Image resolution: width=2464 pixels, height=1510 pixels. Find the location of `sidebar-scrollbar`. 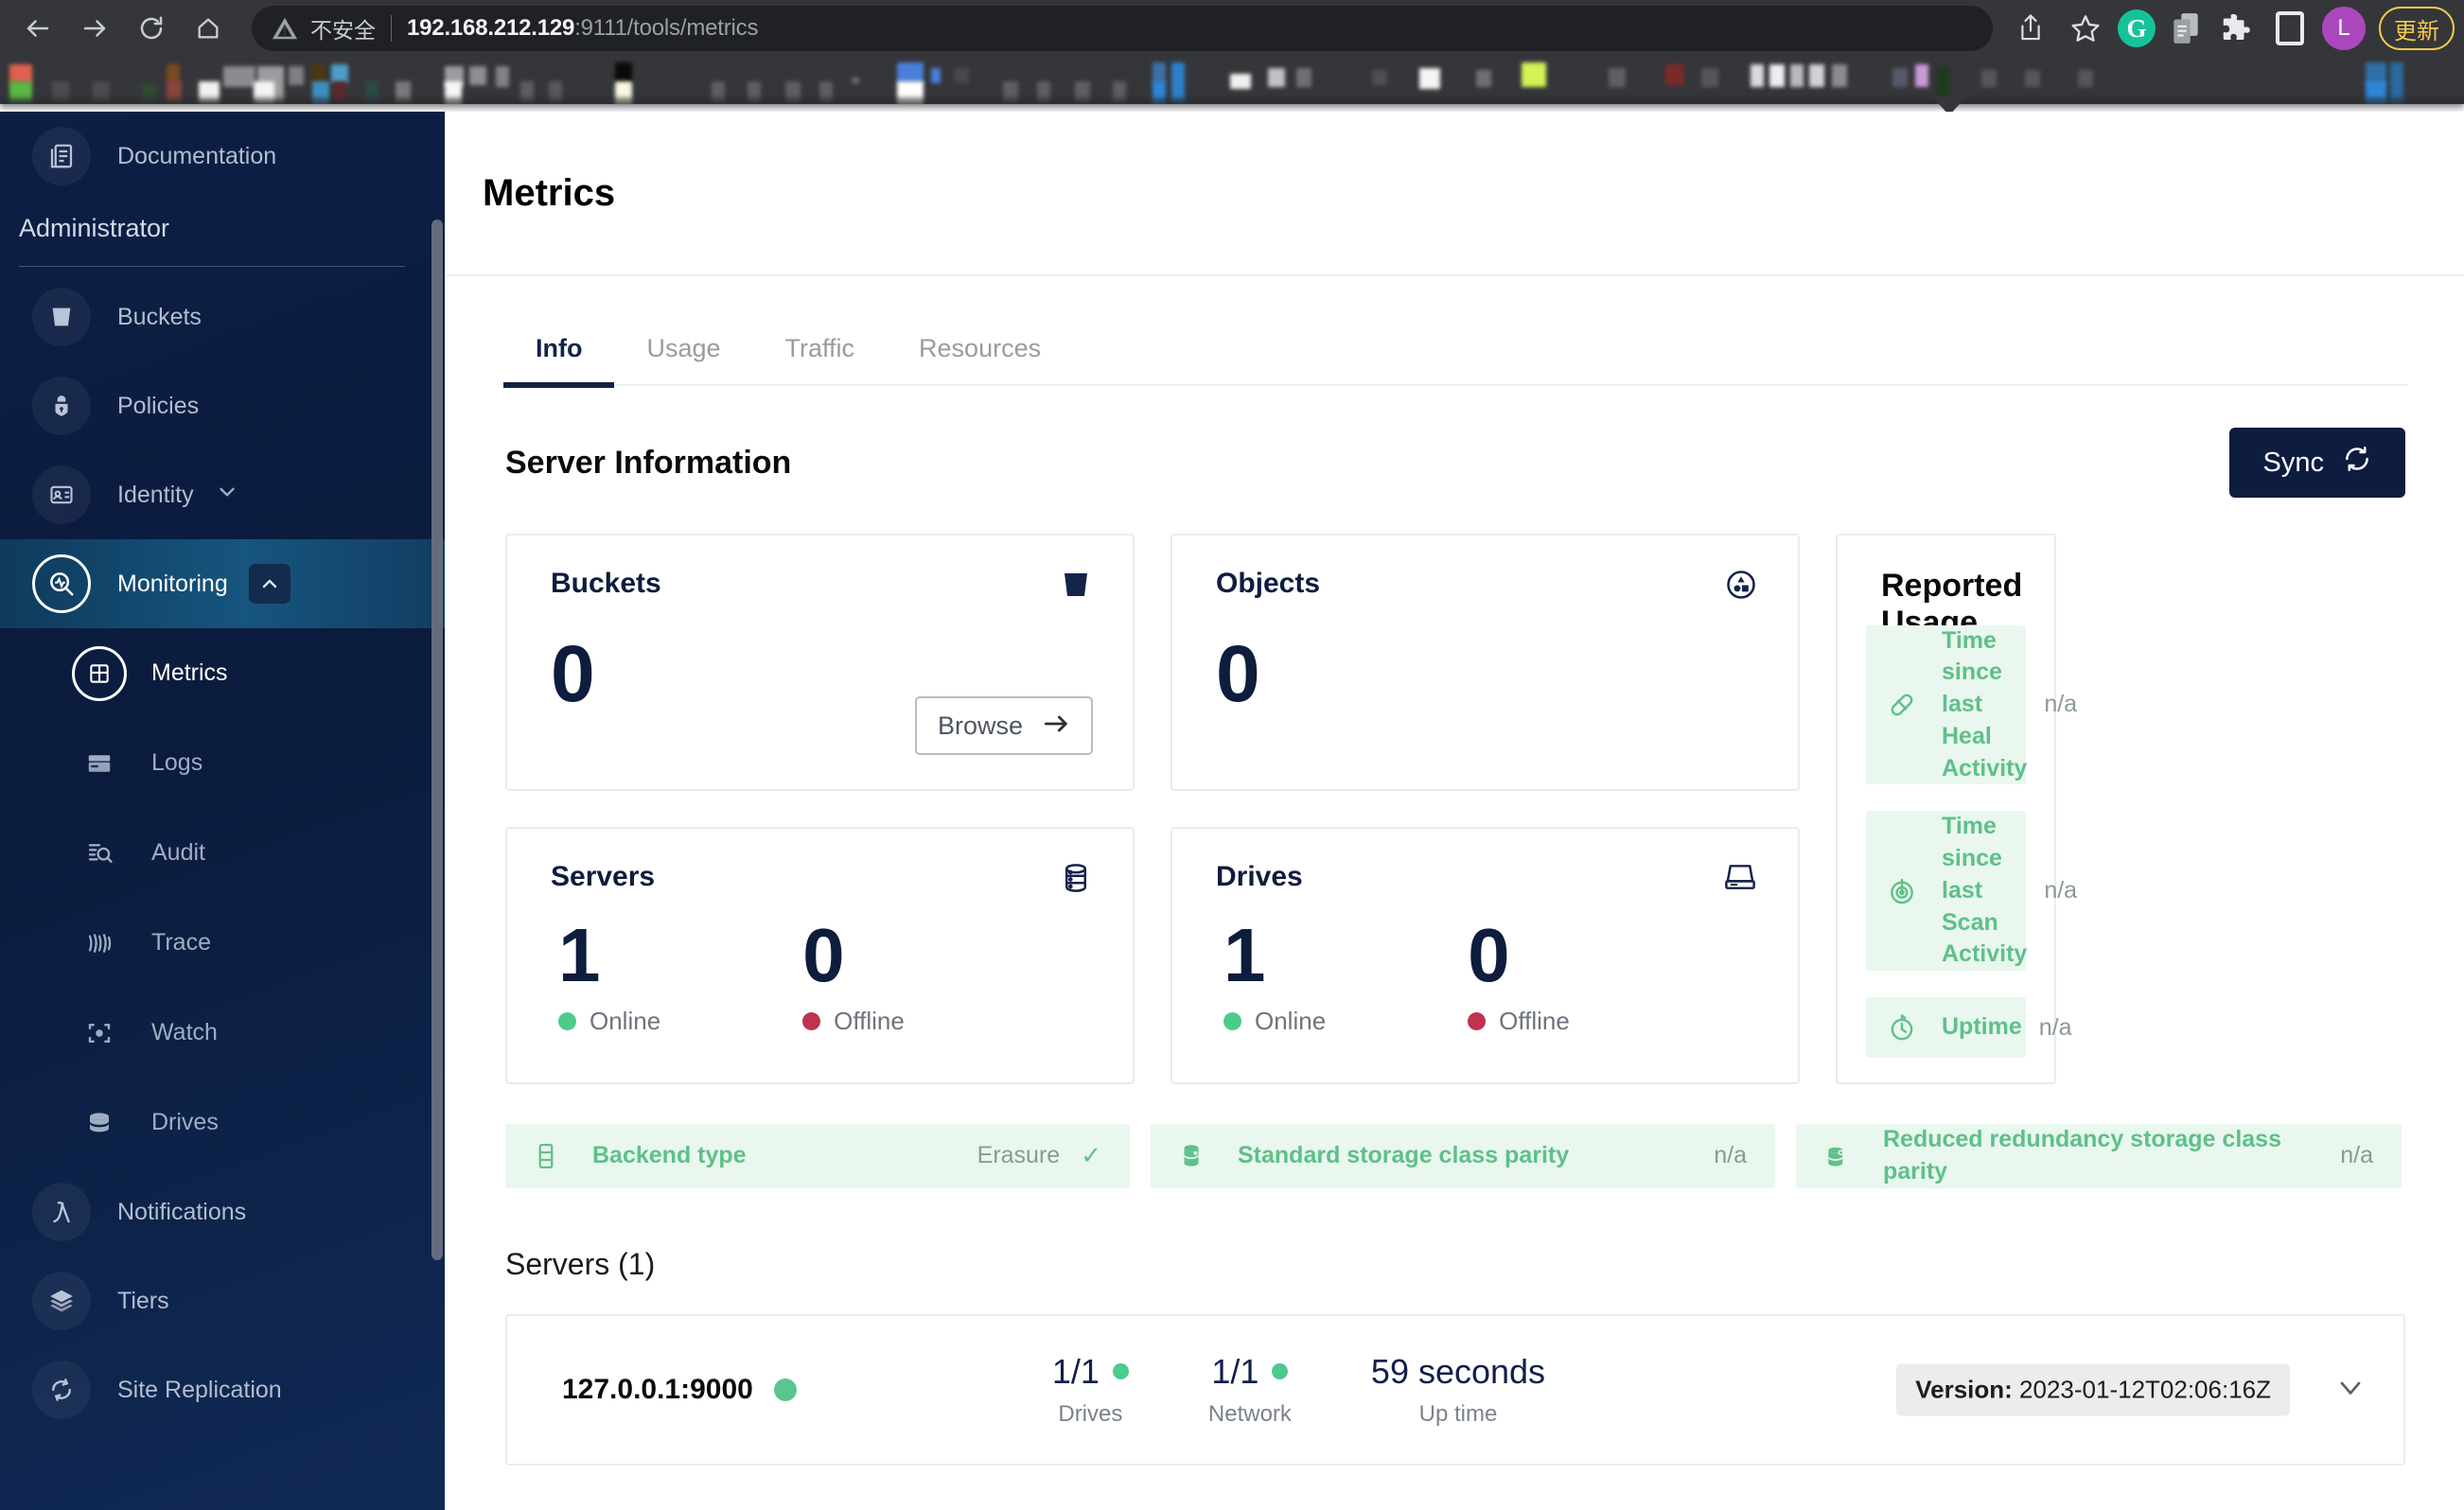

sidebar-scrollbar is located at coordinates (438, 811).